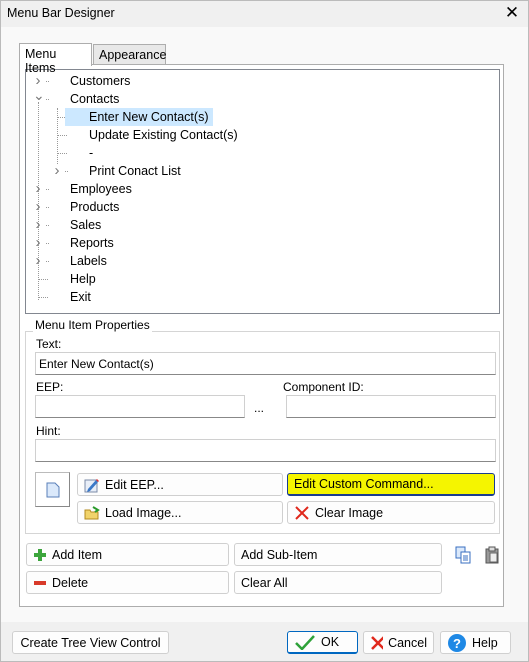 The width and height of the screenshot is (529, 662). Describe the element at coordinates (49, 344) in the screenshot. I see `text-label: Text:` at that location.